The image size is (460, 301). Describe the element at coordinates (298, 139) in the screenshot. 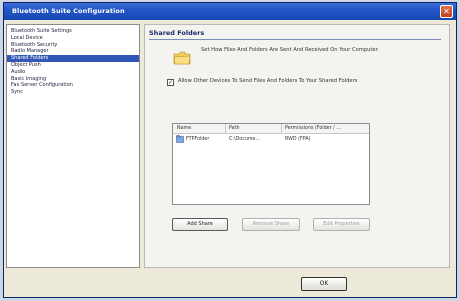

I see `share-permissions-cell: RWD (FPA)` at that location.